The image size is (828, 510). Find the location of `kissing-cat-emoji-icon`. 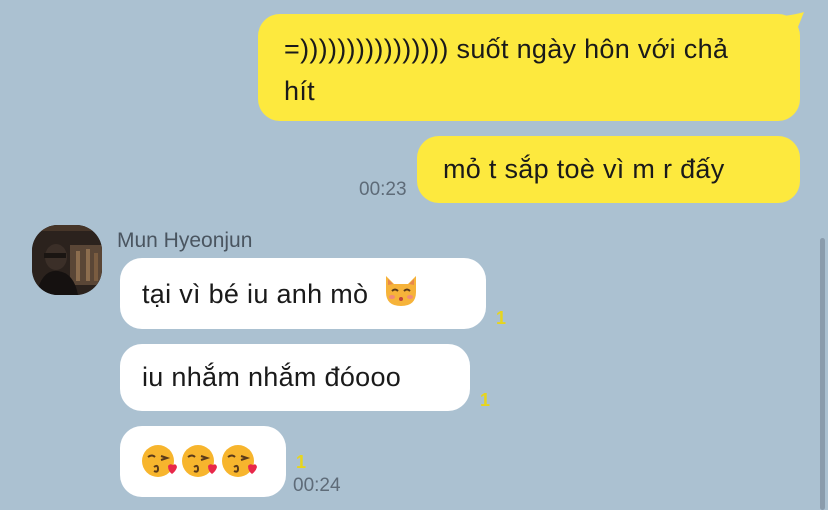

kissing-cat-emoji-icon is located at coordinates (401, 296).